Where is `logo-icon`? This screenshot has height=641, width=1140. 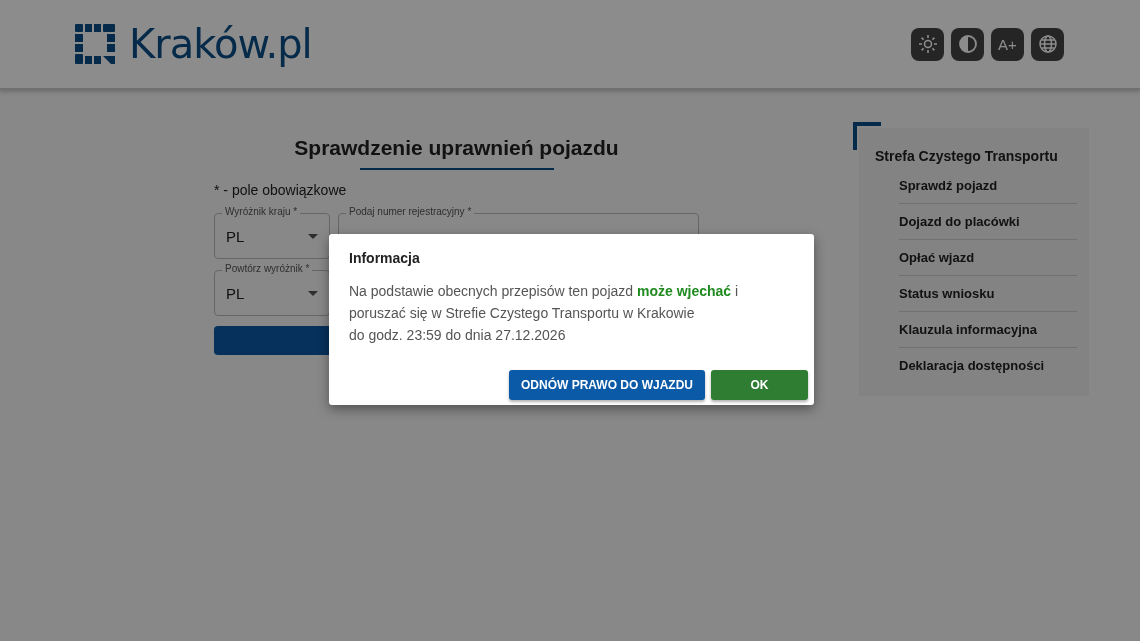
logo-icon is located at coordinates (95, 44).